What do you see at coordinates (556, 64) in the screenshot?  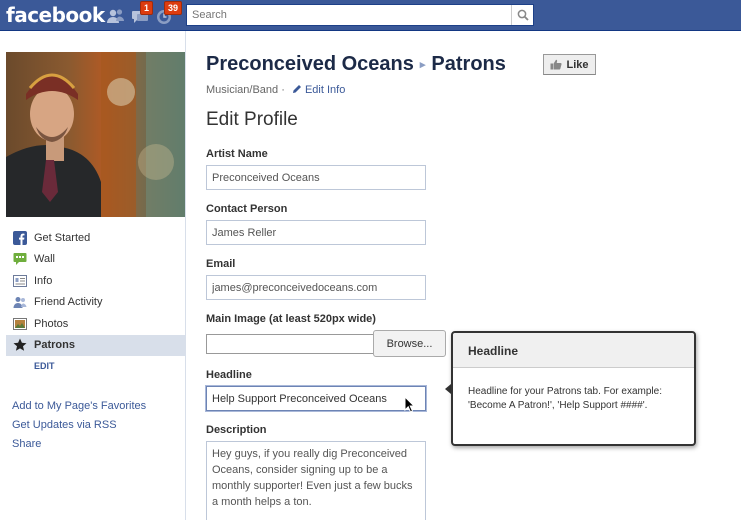 I see `thumbs-up-icon` at bounding box center [556, 64].